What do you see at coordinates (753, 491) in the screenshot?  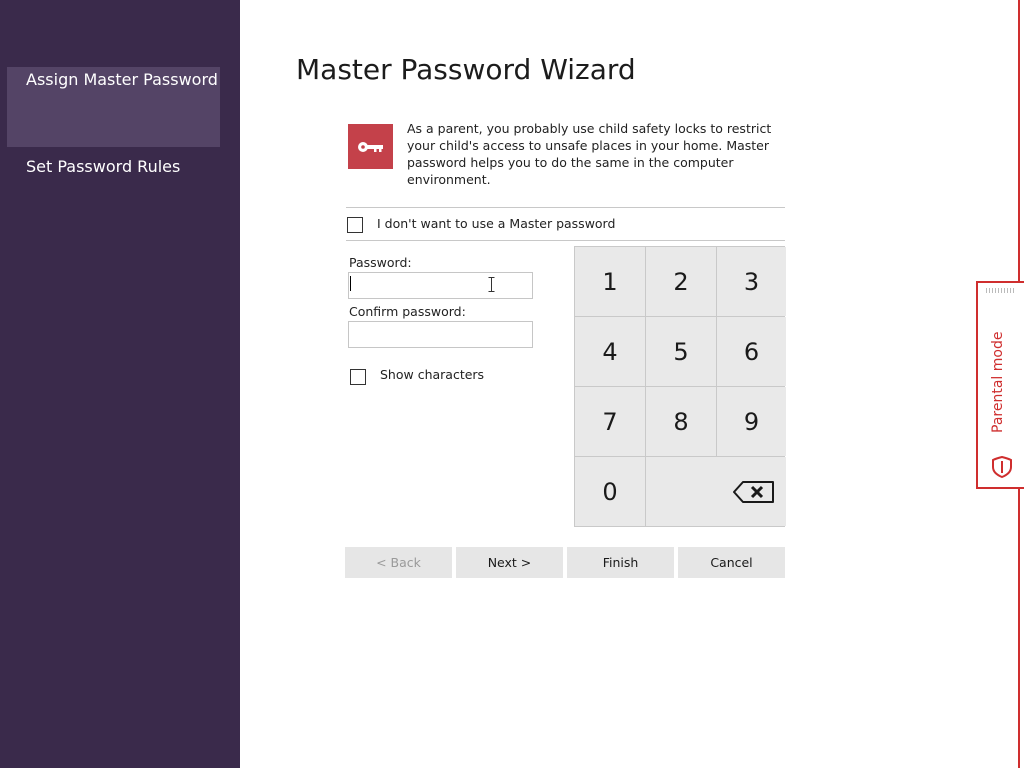 I see `backspace-icon` at bounding box center [753, 491].